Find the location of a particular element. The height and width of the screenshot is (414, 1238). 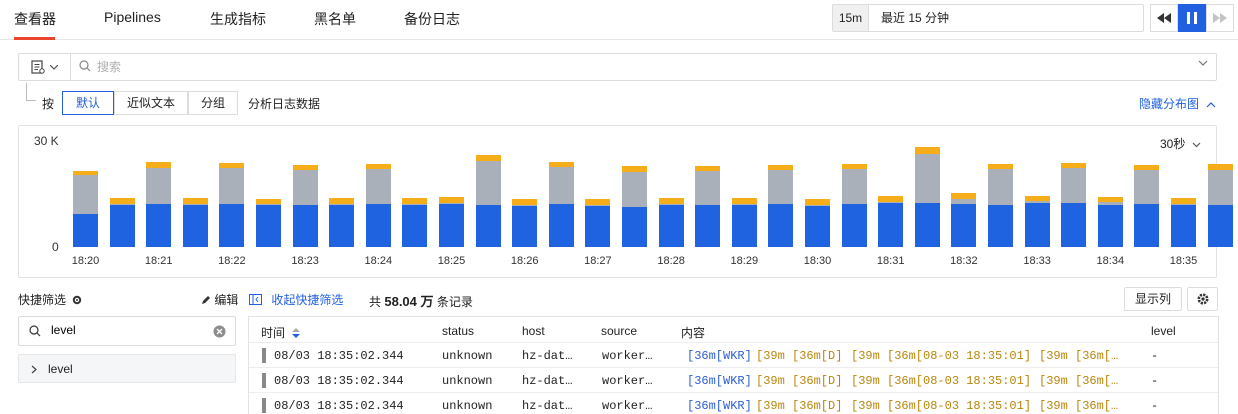

col-header-level: level is located at coordinates (1163, 331).